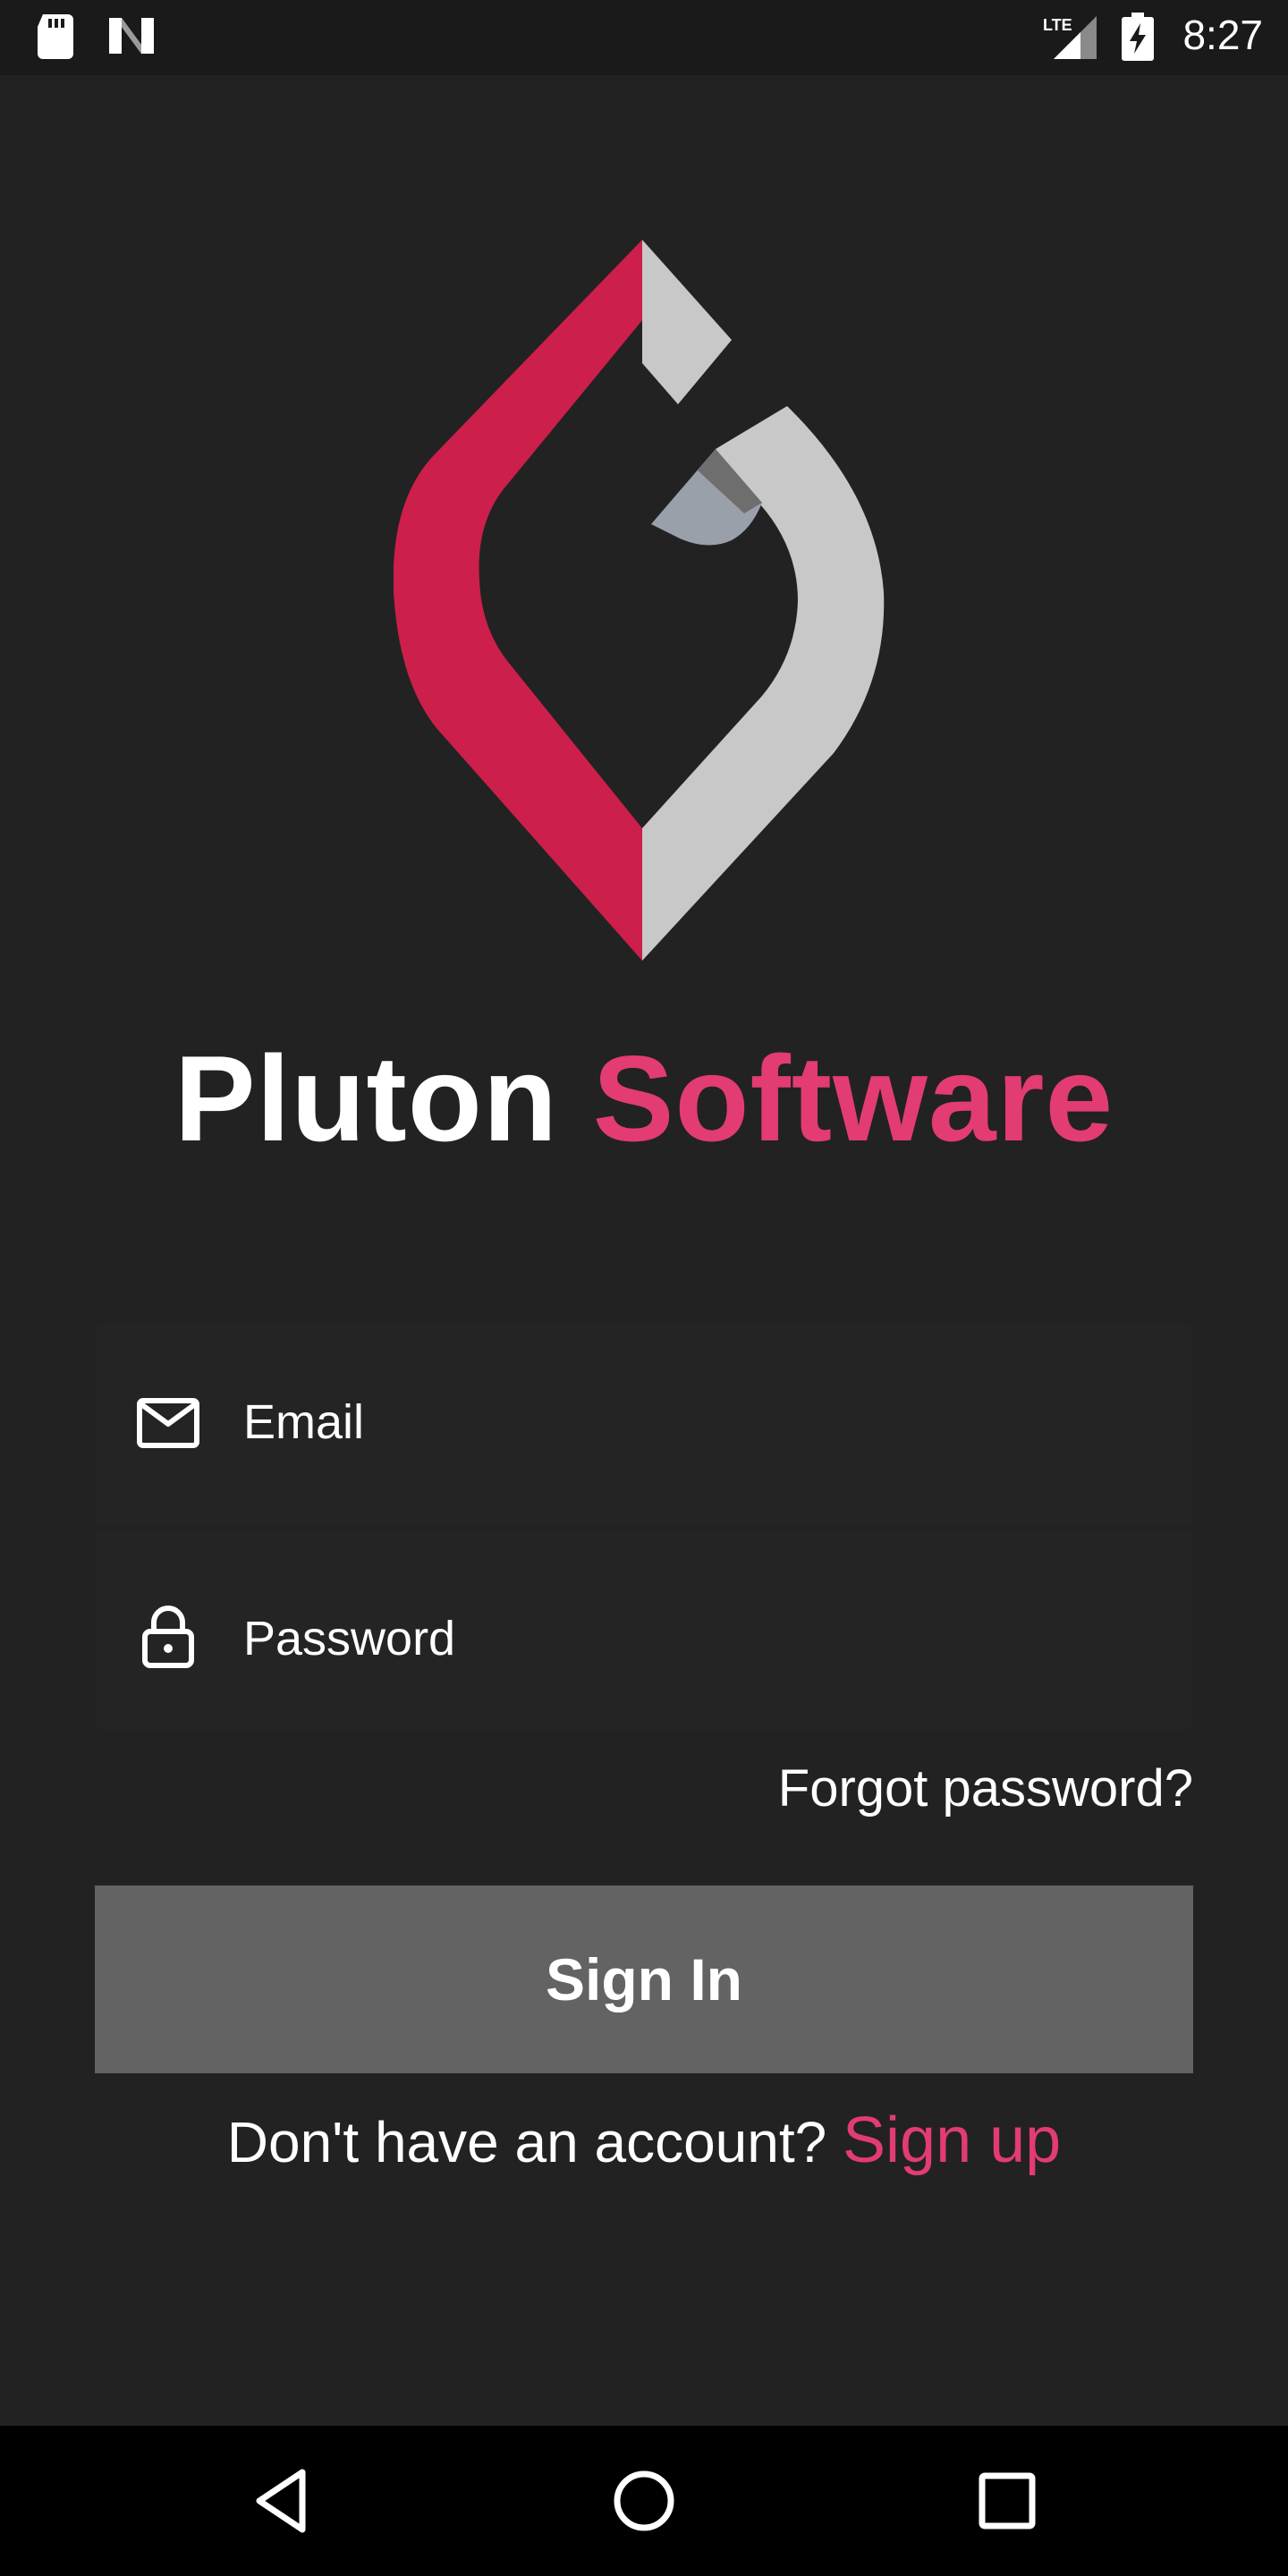 Image resolution: width=1288 pixels, height=2576 pixels. I want to click on email-input, so click(699, 1422).